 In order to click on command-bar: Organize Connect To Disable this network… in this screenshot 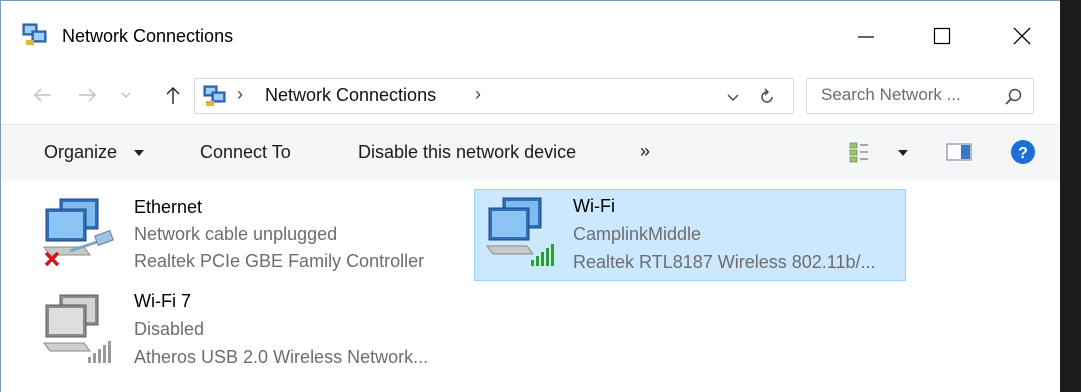, I will do `click(540, 153)`.